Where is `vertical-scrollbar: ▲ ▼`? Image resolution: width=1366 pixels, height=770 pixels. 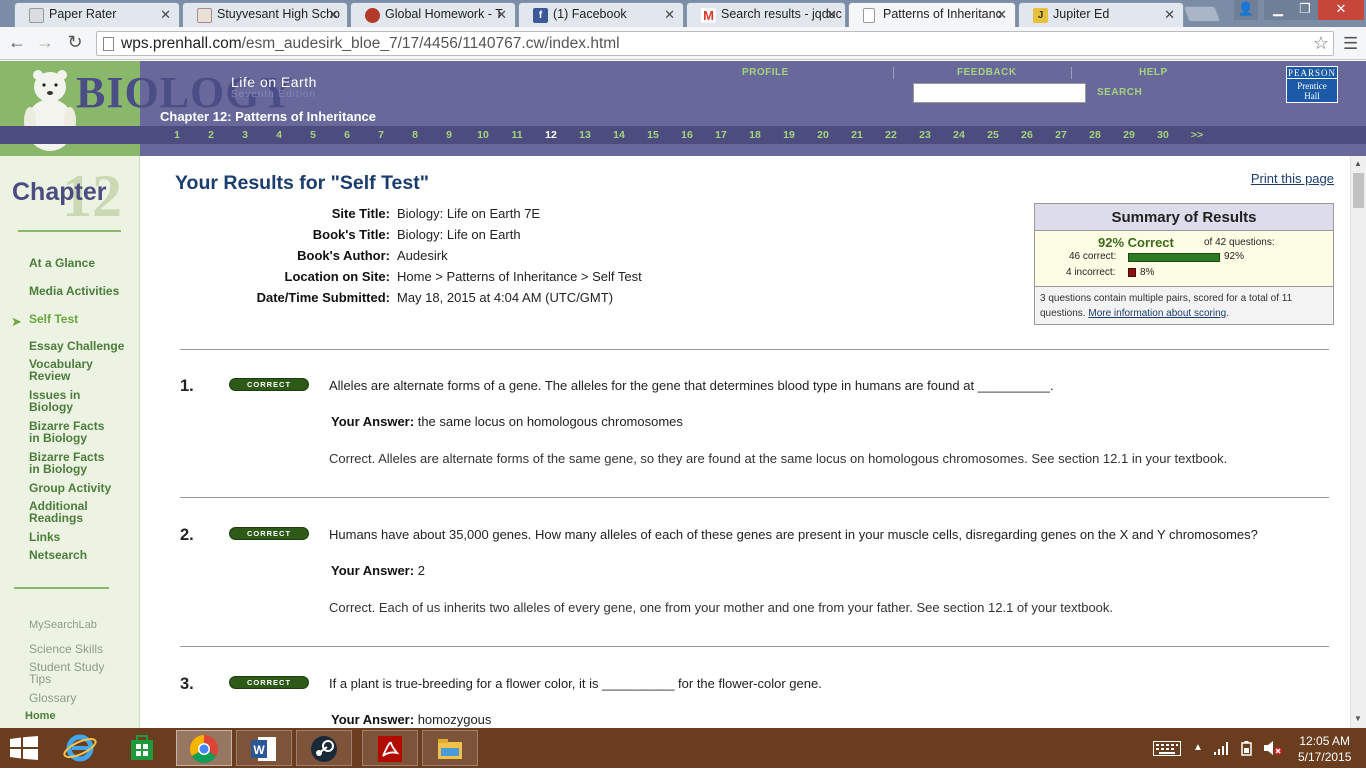
vertical-scrollbar: ▲ ▼ is located at coordinates (1358, 442).